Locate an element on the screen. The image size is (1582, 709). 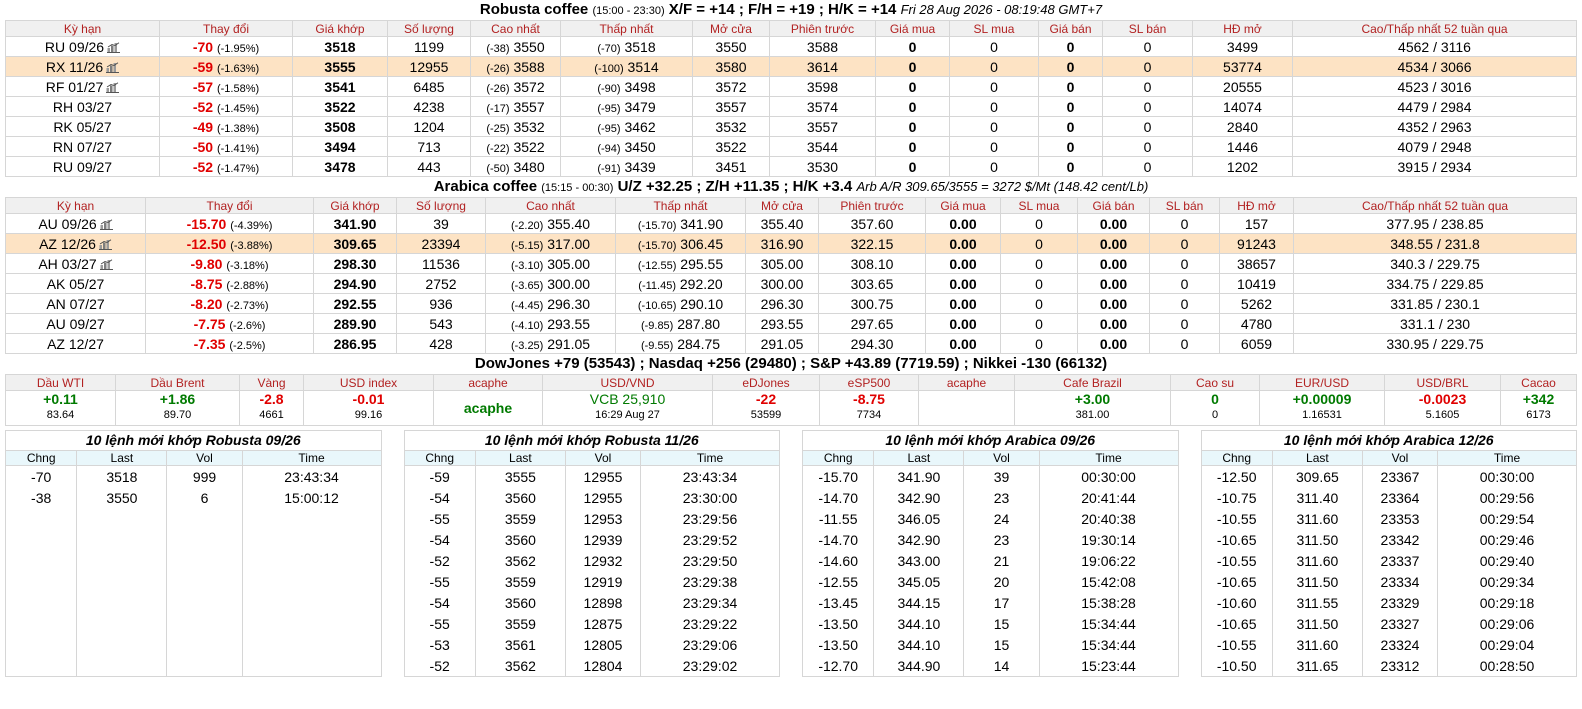
contract-term: RU 09/27 is located at coordinates (82, 167).